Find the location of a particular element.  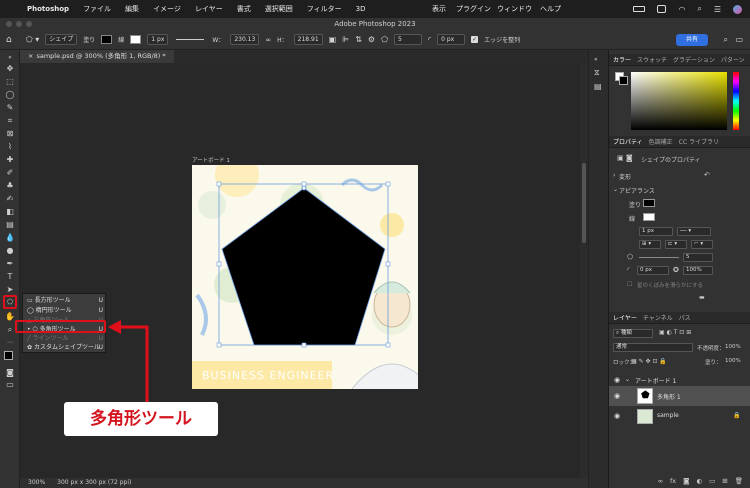

link-layers-icon: ∞ is located at coordinates (660, 481).